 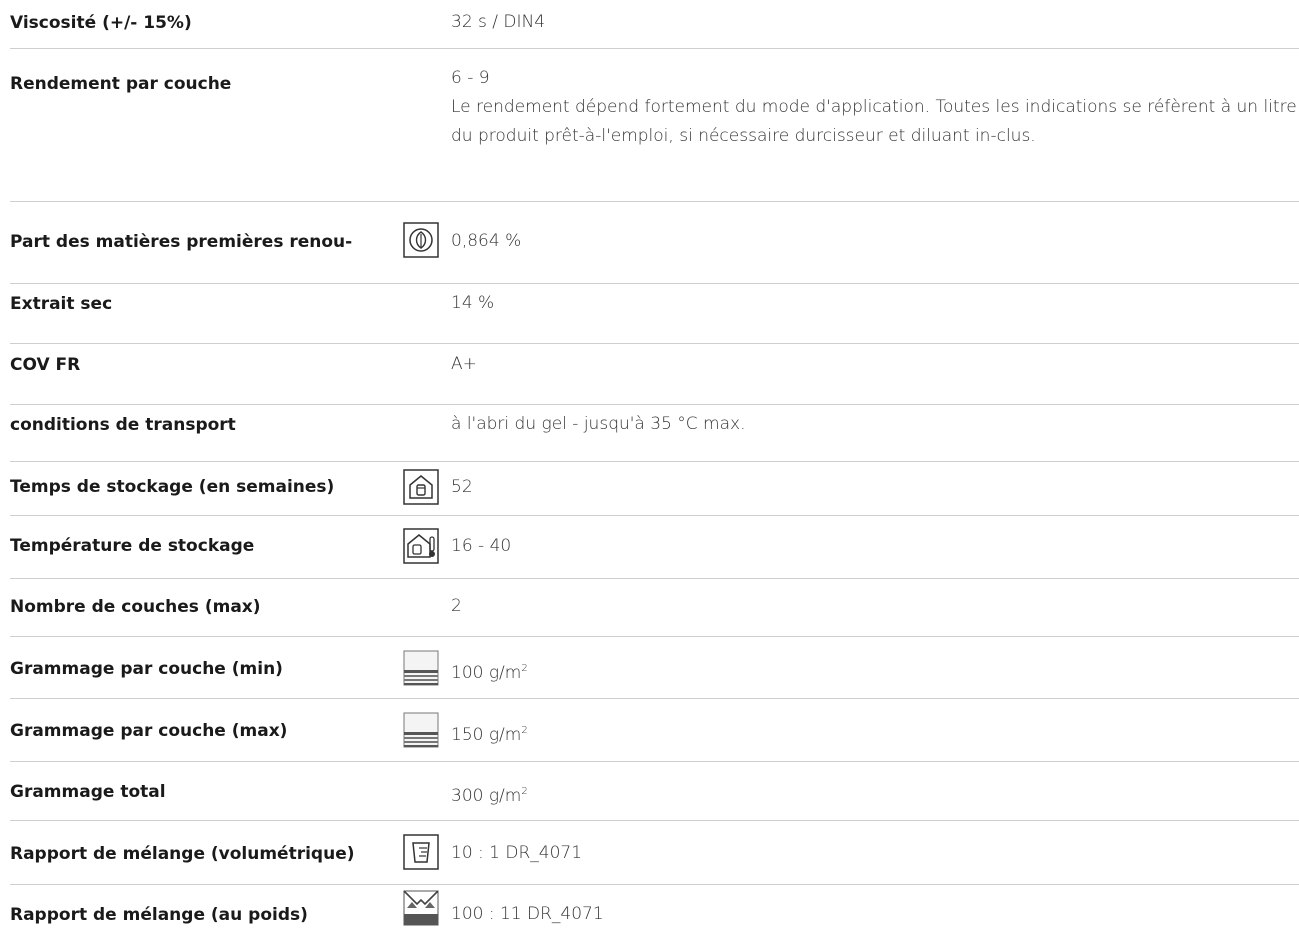 What do you see at coordinates (654, 607) in the screenshot?
I see `table-row: Nombre de couches (max) 2` at bounding box center [654, 607].